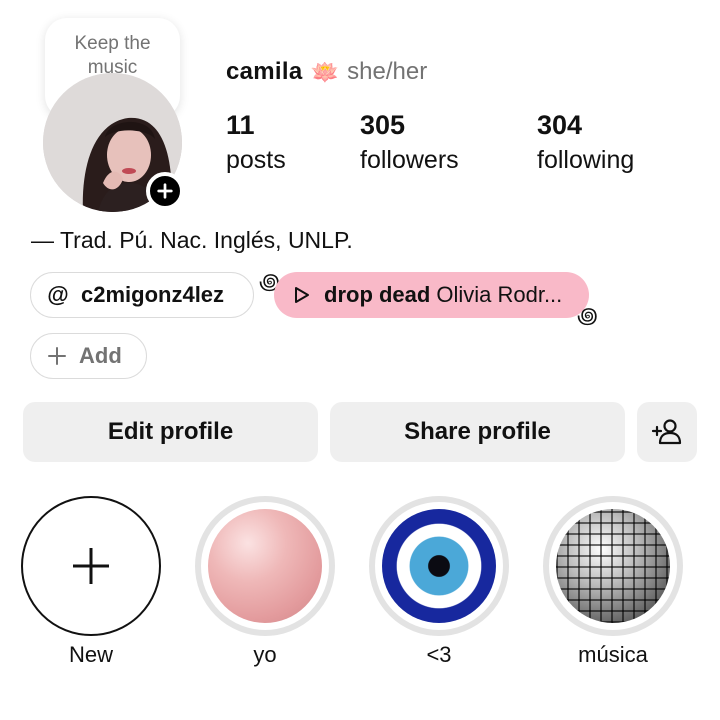 The width and height of the screenshot is (720, 720). What do you see at coordinates (439, 654) in the screenshot?
I see `highlight-label: <3` at bounding box center [439, 654].